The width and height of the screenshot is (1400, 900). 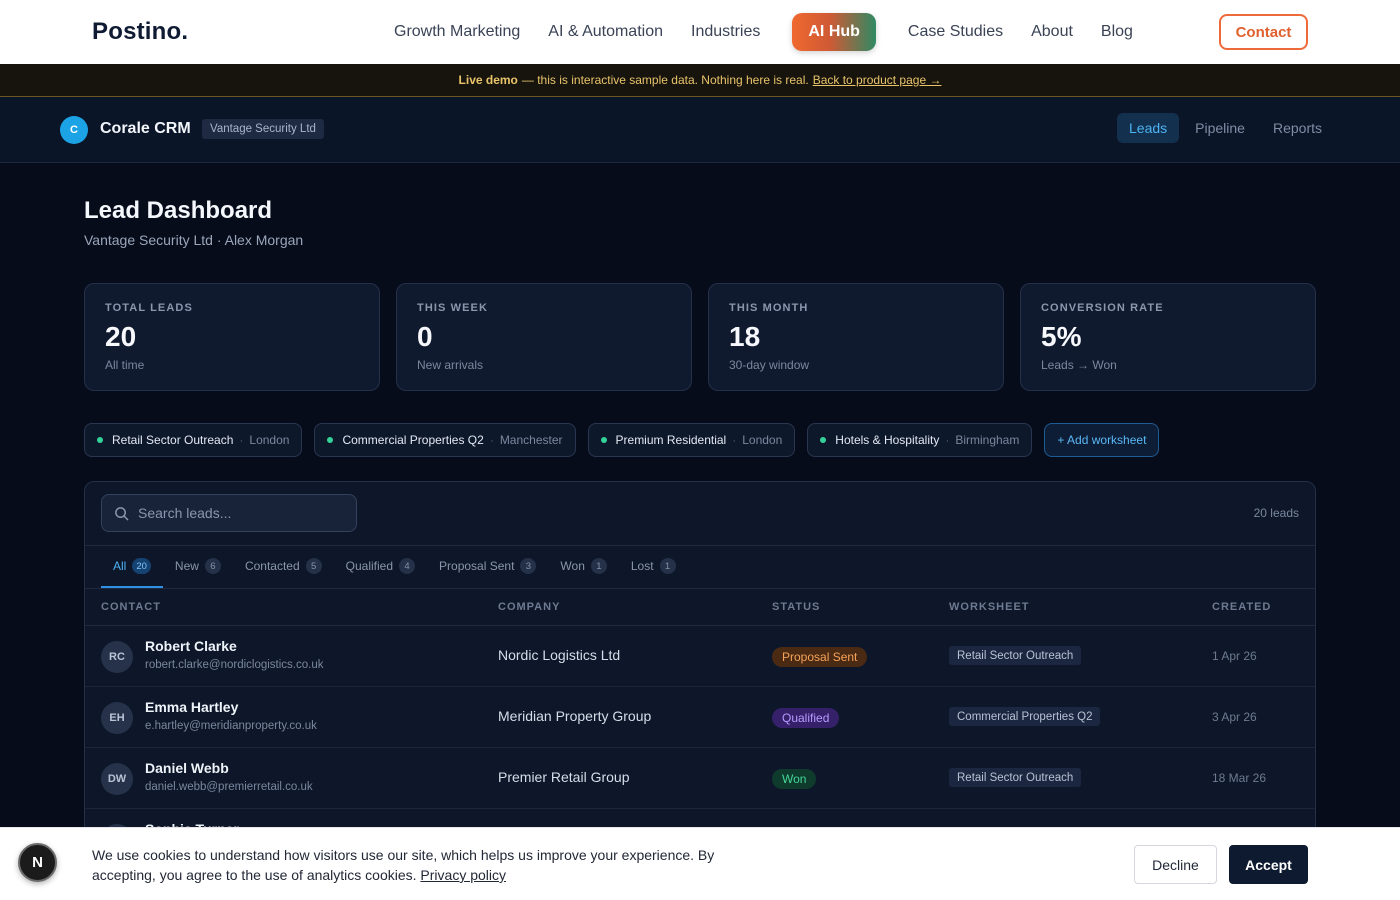 What do you see at coordinates (457, 32) in the screenshot?
I see `nav-growth-marketing: Growth Marketing` at bounding box center [457, 32].